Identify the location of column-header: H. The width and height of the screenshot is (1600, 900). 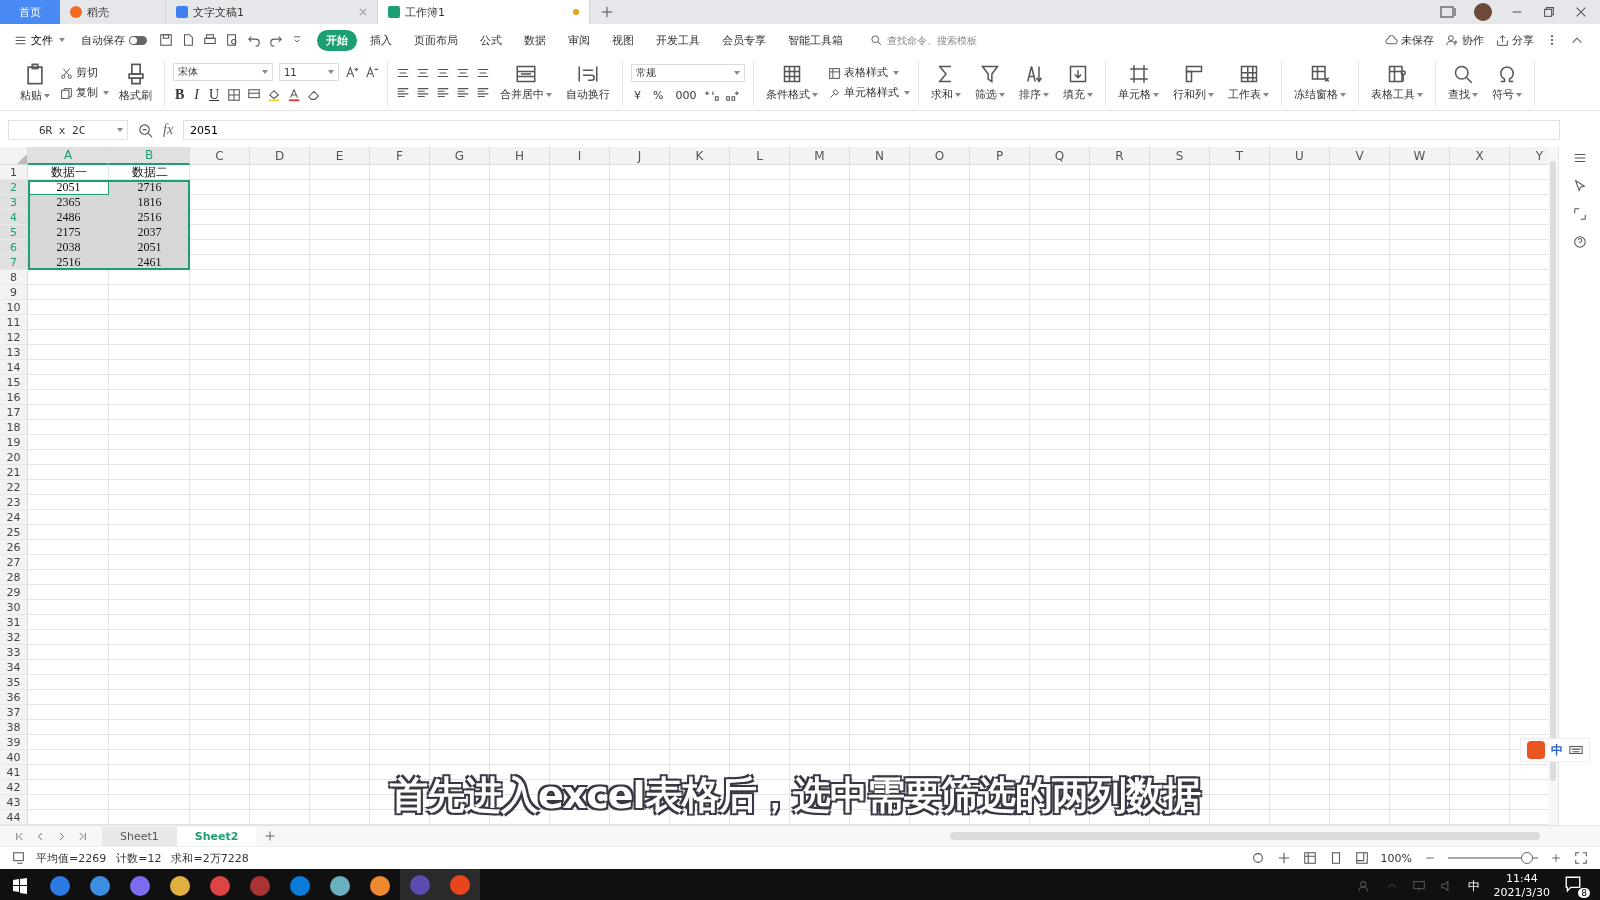
(520, 156).